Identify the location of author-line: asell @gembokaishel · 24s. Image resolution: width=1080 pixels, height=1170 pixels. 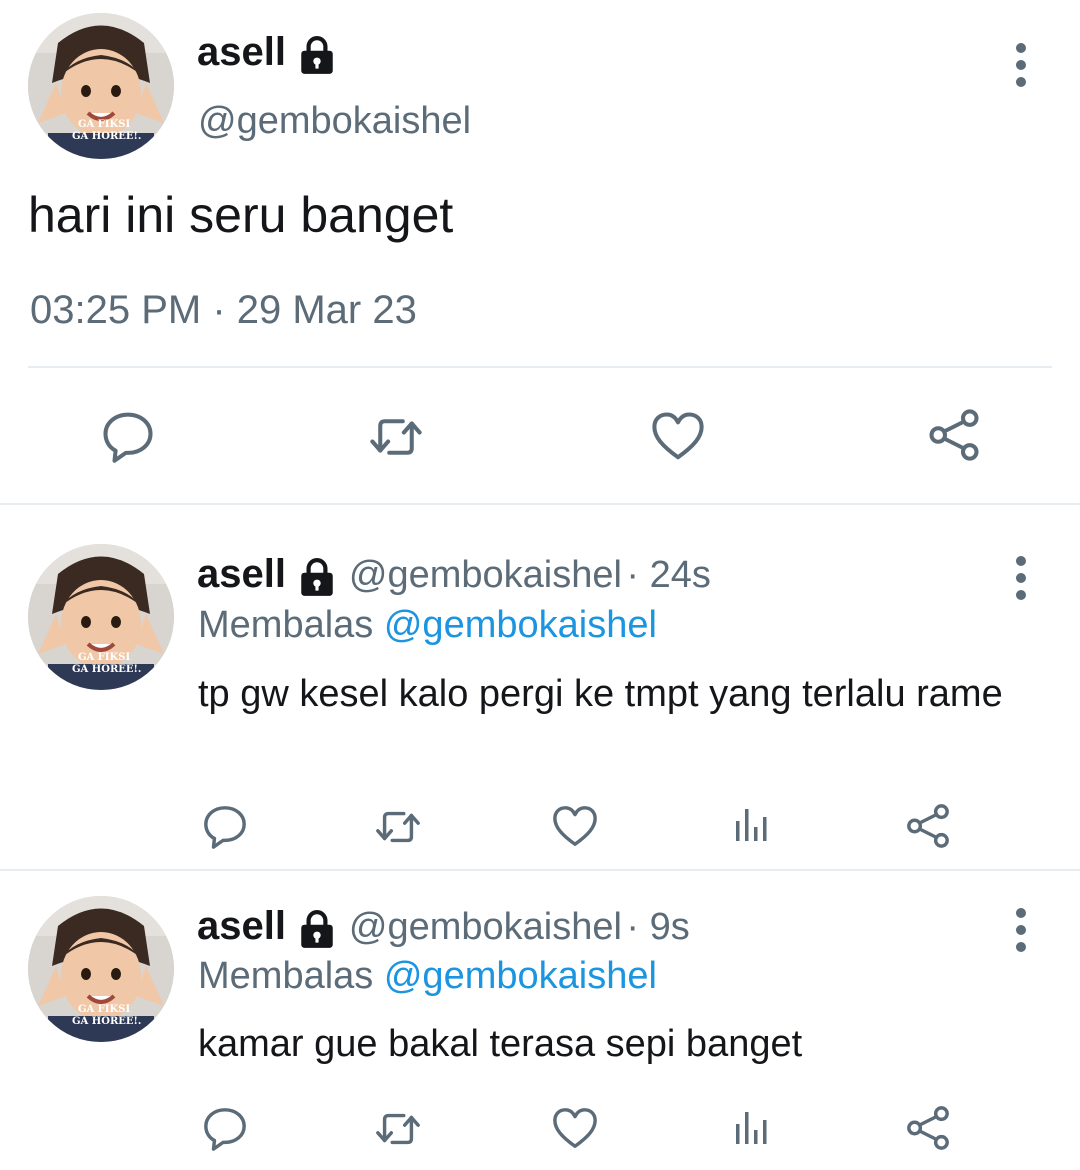
(454, 575).